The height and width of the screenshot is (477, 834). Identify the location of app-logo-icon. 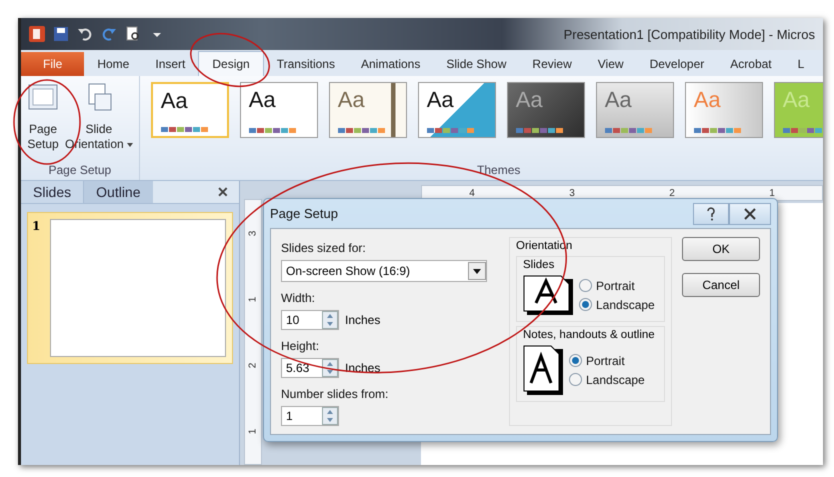
(37, 34).